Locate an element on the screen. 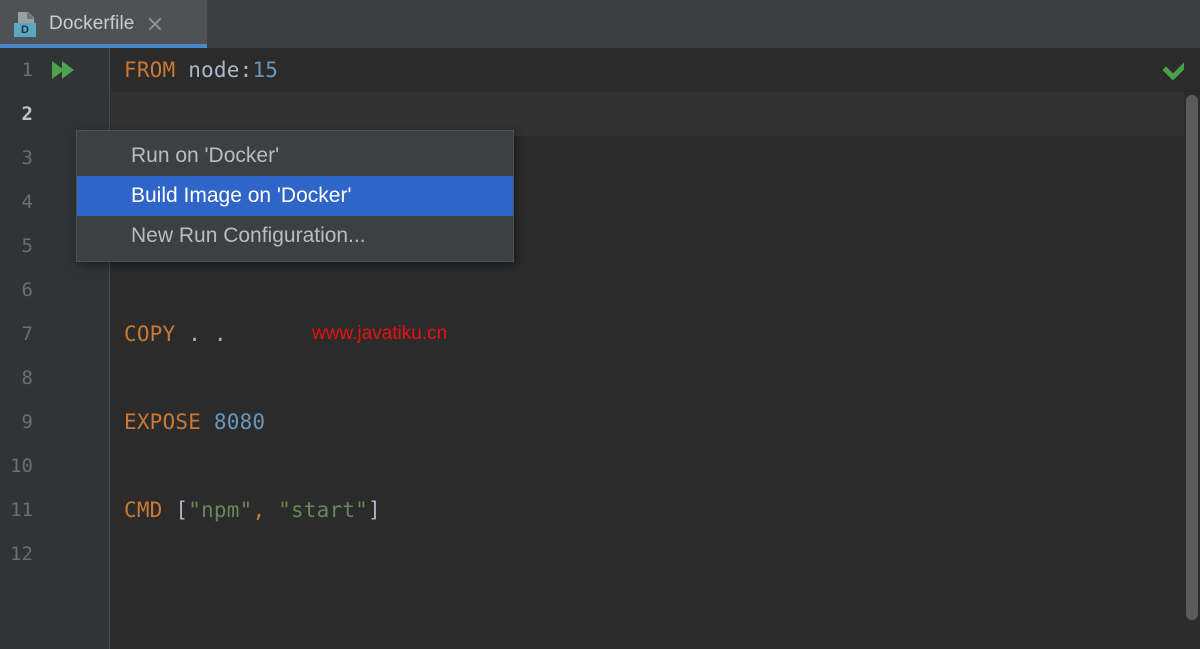  line-number-2: 2 is located at coordinates (27, 114).